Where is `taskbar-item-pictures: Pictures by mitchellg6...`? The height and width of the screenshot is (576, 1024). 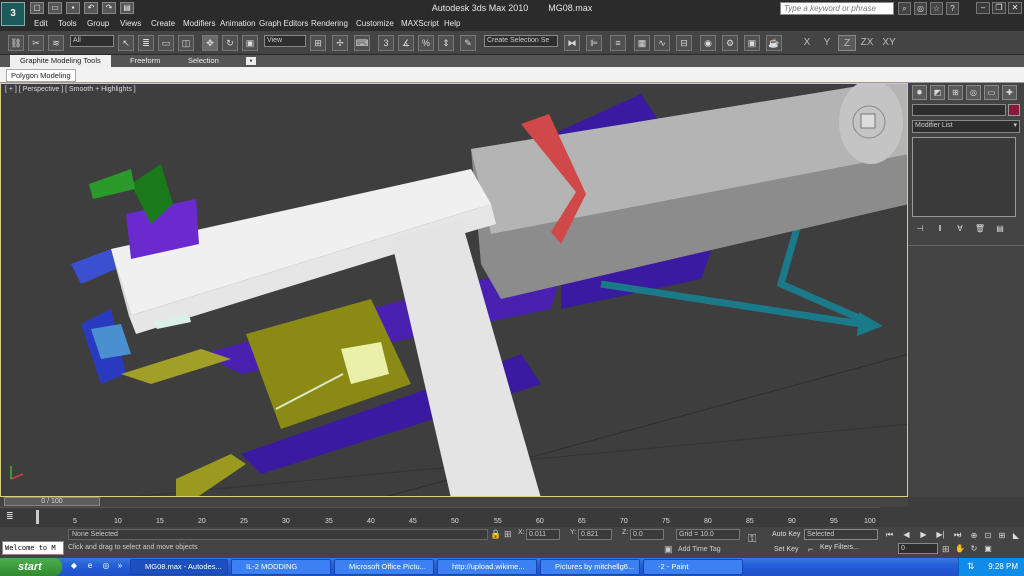 taskbar-item-pictures: Pictures by mitchellg6... is located at coordinates (590, 567).